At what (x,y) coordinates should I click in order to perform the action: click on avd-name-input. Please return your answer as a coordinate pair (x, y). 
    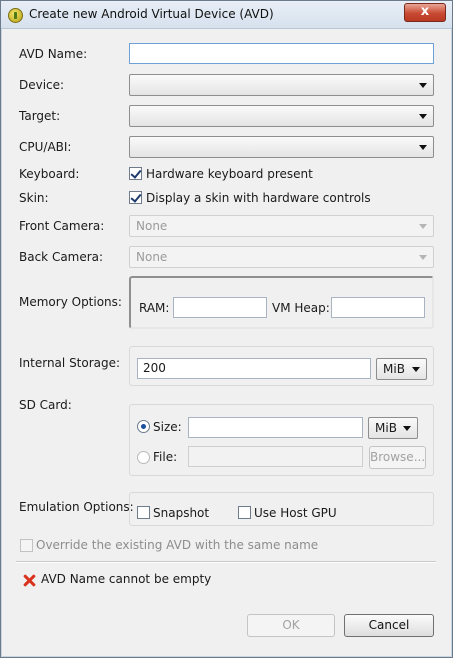
    Looking at the image, I should click on (281, 53).